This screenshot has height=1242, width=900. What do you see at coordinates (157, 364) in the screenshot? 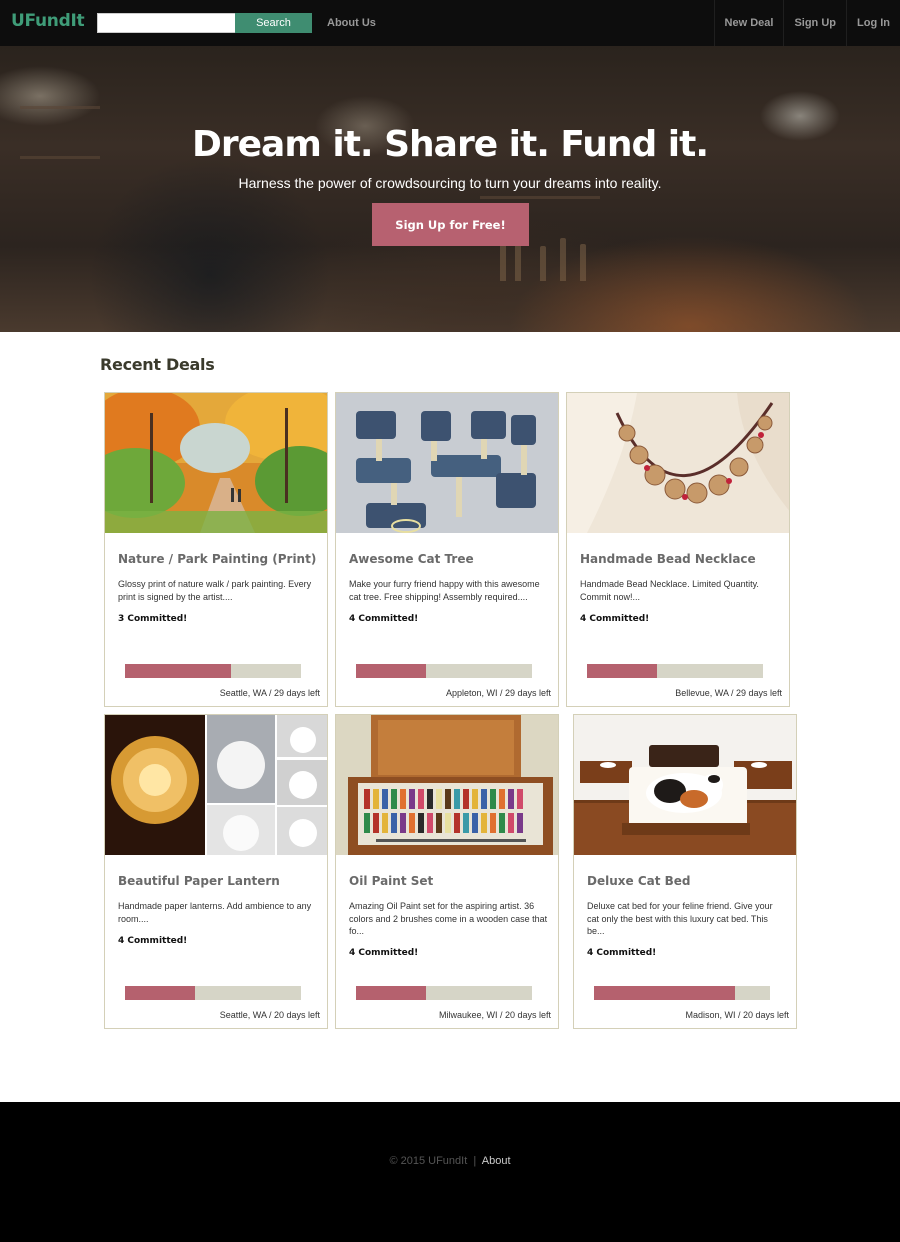
I see `section-title: Recent Deals` at bounding box center [157, 364].